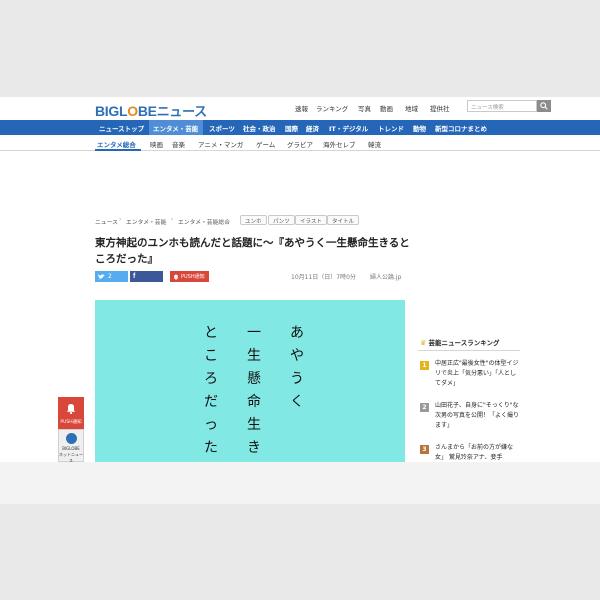 The width and height of the screenshot is (600, 600). I want to click on article-source: 婦人公論.jp, so click(385, 276).